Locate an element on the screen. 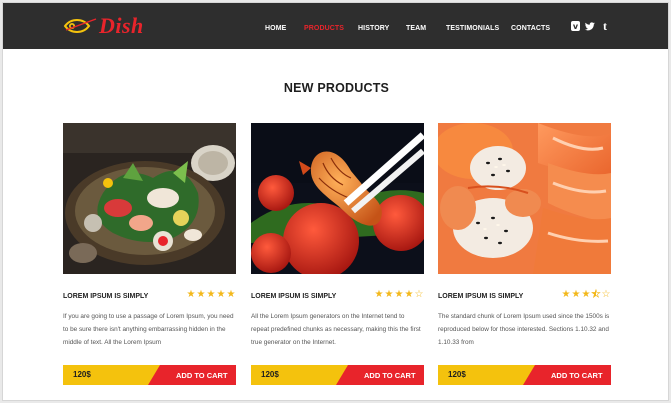  tumblr-icon: t is located at coordinates (605, 26).